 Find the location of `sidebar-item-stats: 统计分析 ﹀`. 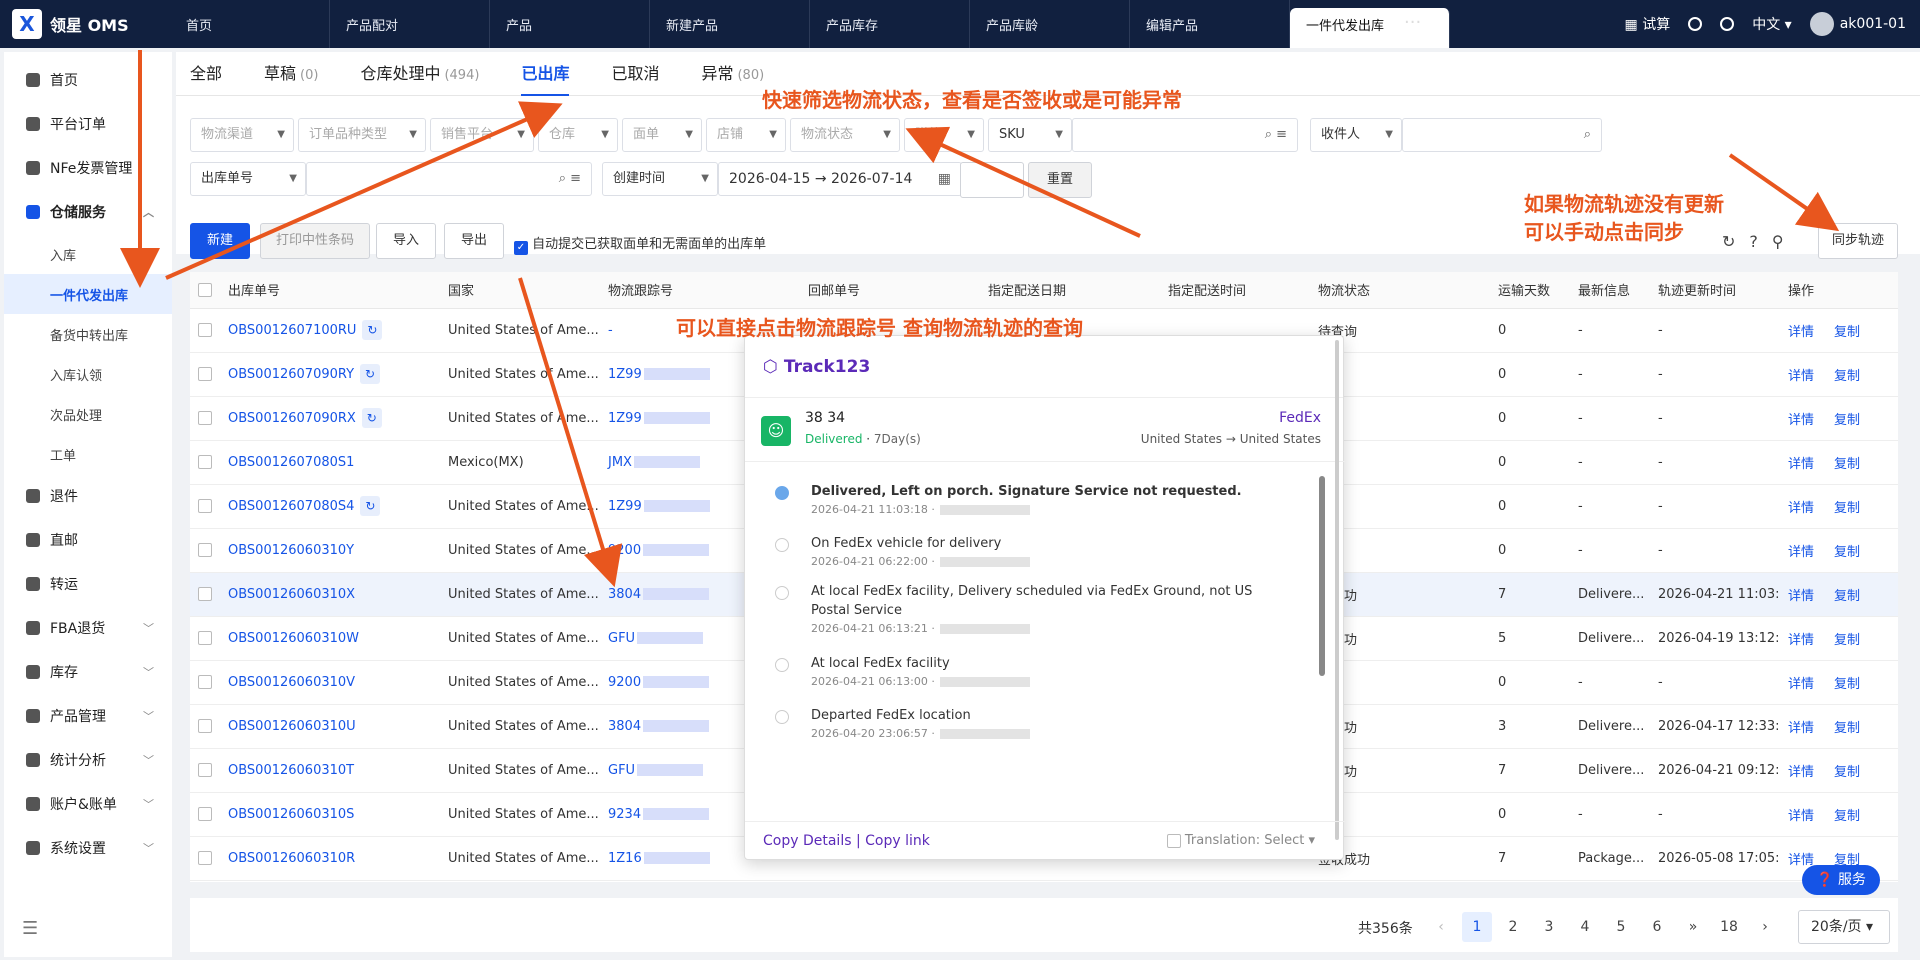

sidebar-item-stats: 统计分析 ﹀ is located at coordinates (88, 760).